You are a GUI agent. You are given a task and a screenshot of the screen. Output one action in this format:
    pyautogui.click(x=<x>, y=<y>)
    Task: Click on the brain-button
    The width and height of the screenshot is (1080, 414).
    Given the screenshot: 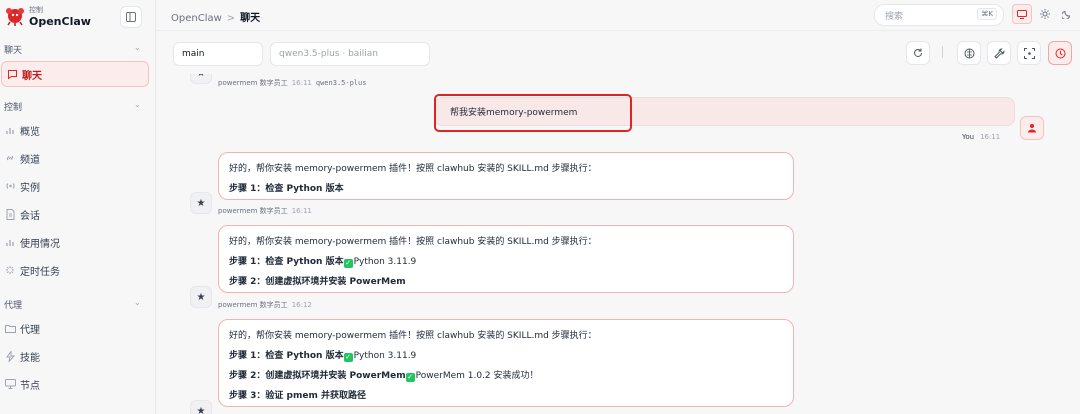 What is the action you would take?
    pyautogui.click(x=969, y=53)
    